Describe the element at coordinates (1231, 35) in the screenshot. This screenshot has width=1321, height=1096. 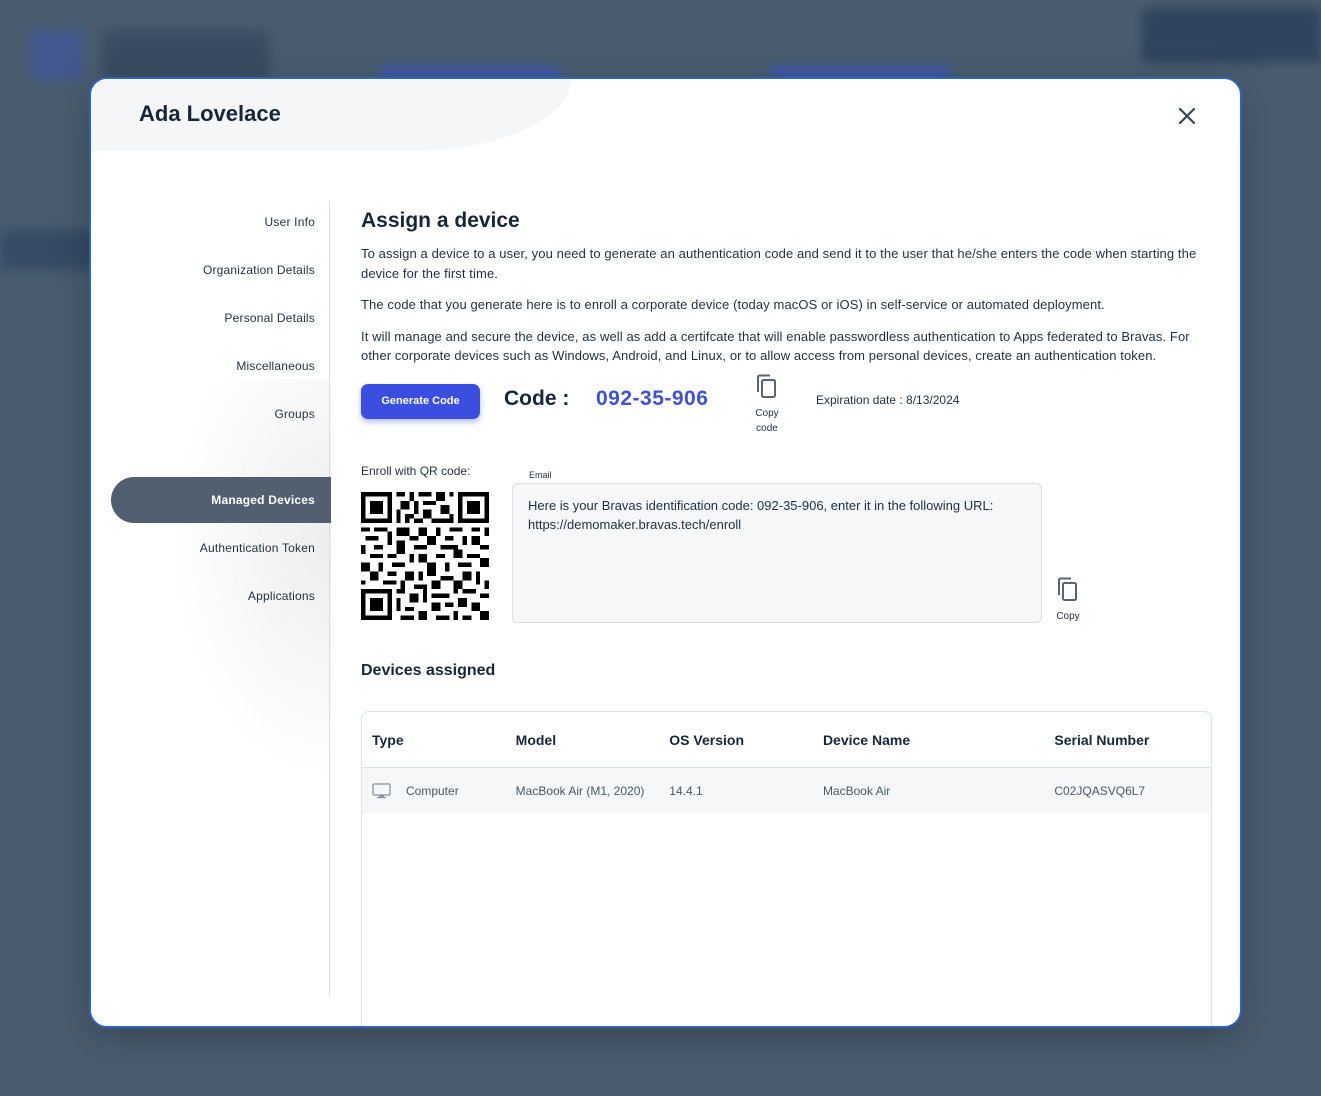
I see `background-header-button` at that location.